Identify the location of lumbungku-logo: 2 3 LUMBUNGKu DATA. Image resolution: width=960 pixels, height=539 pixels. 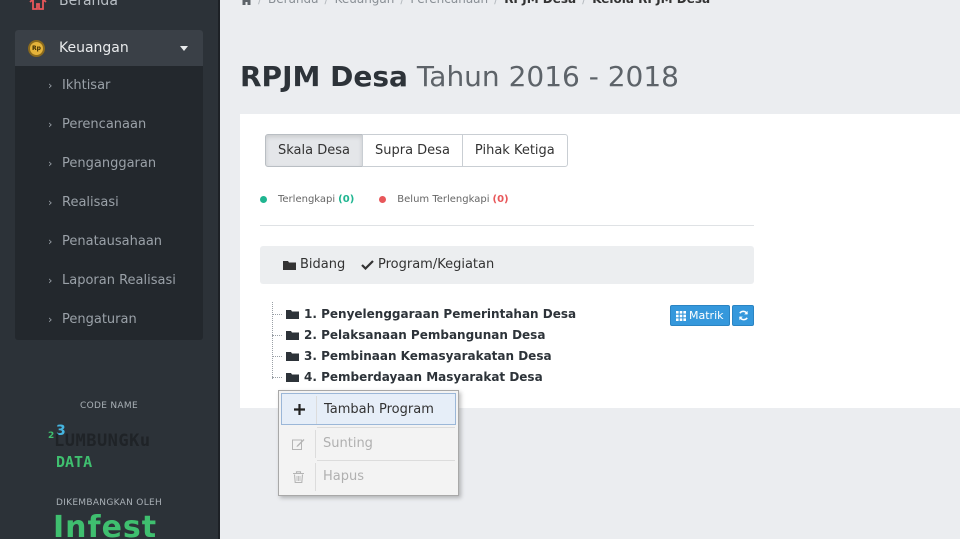
(99, 447).